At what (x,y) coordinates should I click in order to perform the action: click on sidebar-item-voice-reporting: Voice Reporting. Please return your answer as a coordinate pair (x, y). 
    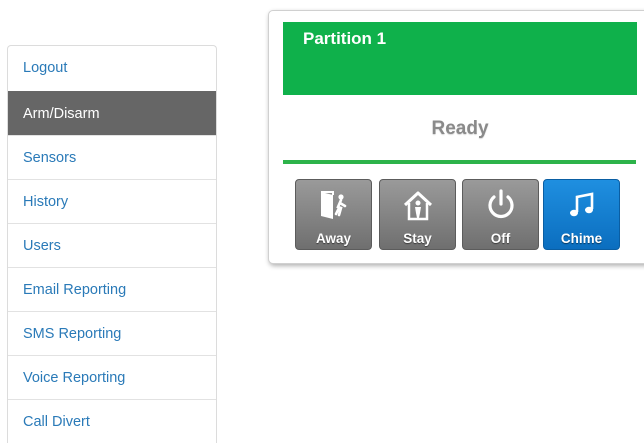
    Looking at the image, I should click on (112, 377).